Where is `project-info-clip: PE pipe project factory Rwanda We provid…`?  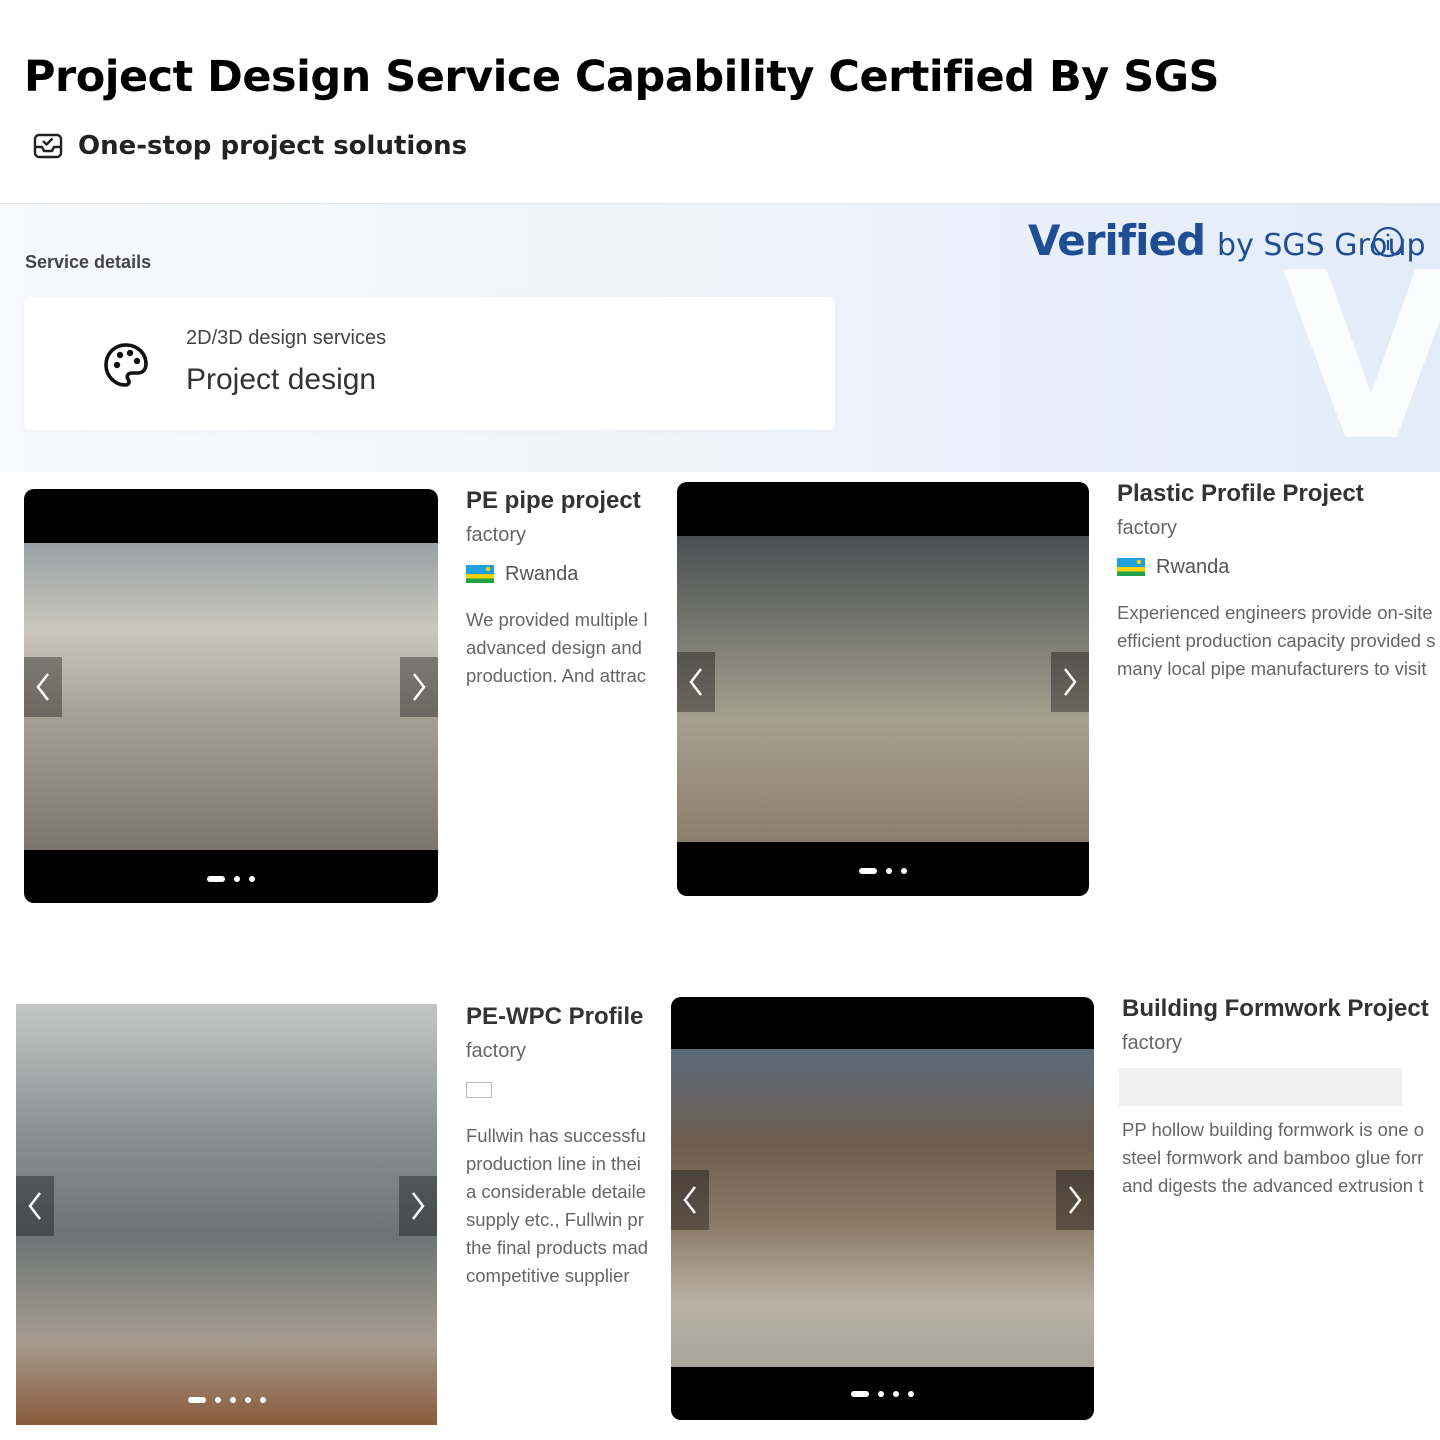 project-info-clip: PE pipe project factory Rwanda We provid… is located at coordinates (561, 595).